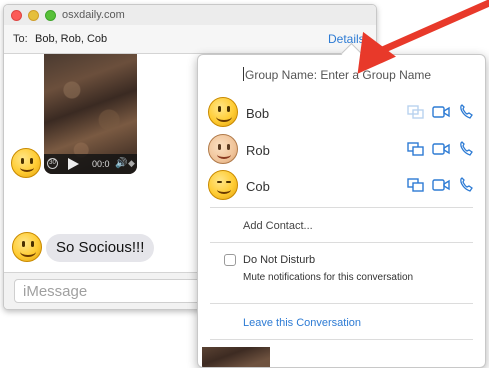  What do you see at coordinates (101, 164) in the screenshot?
I see `video-time: 00:0` at bounding box center [101, 164].